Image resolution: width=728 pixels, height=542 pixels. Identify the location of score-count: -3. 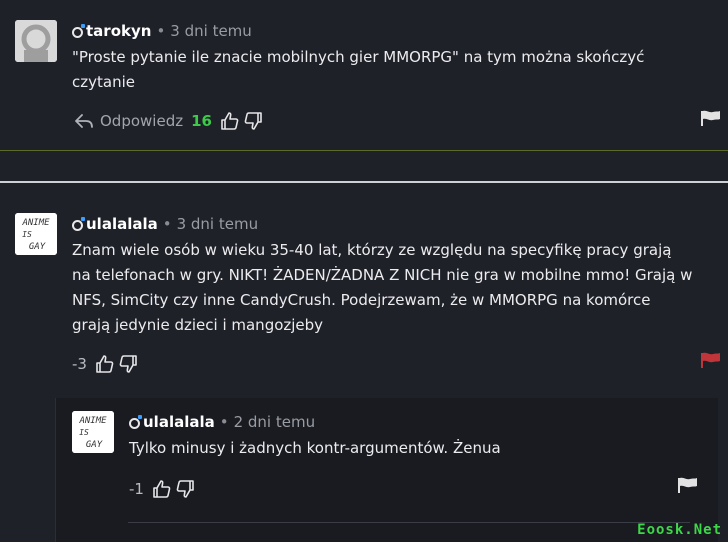
(79, 364).